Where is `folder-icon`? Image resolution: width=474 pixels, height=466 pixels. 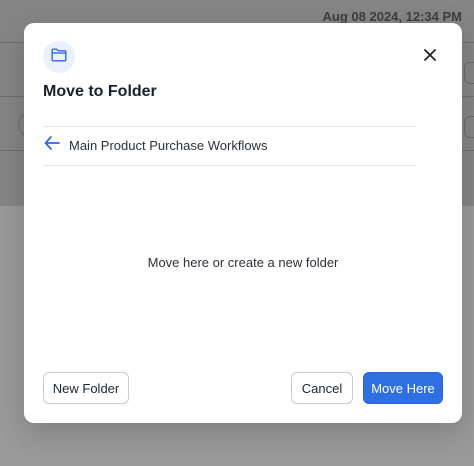 folder-icon is located at coordinates (59, 57).